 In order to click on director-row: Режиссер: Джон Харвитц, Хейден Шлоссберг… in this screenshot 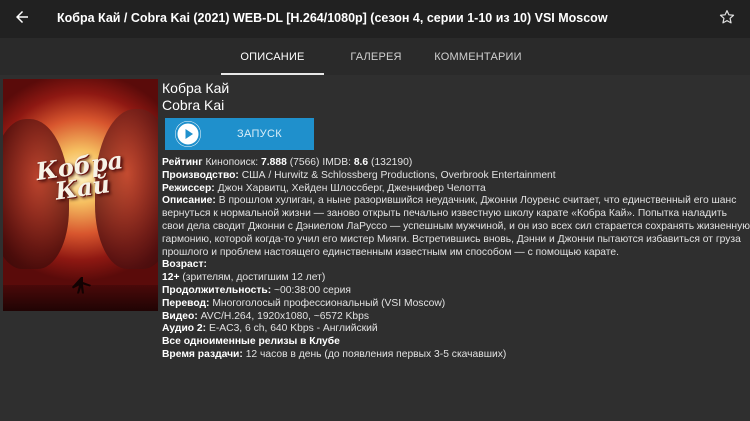, I will do `click(324, 188)`.